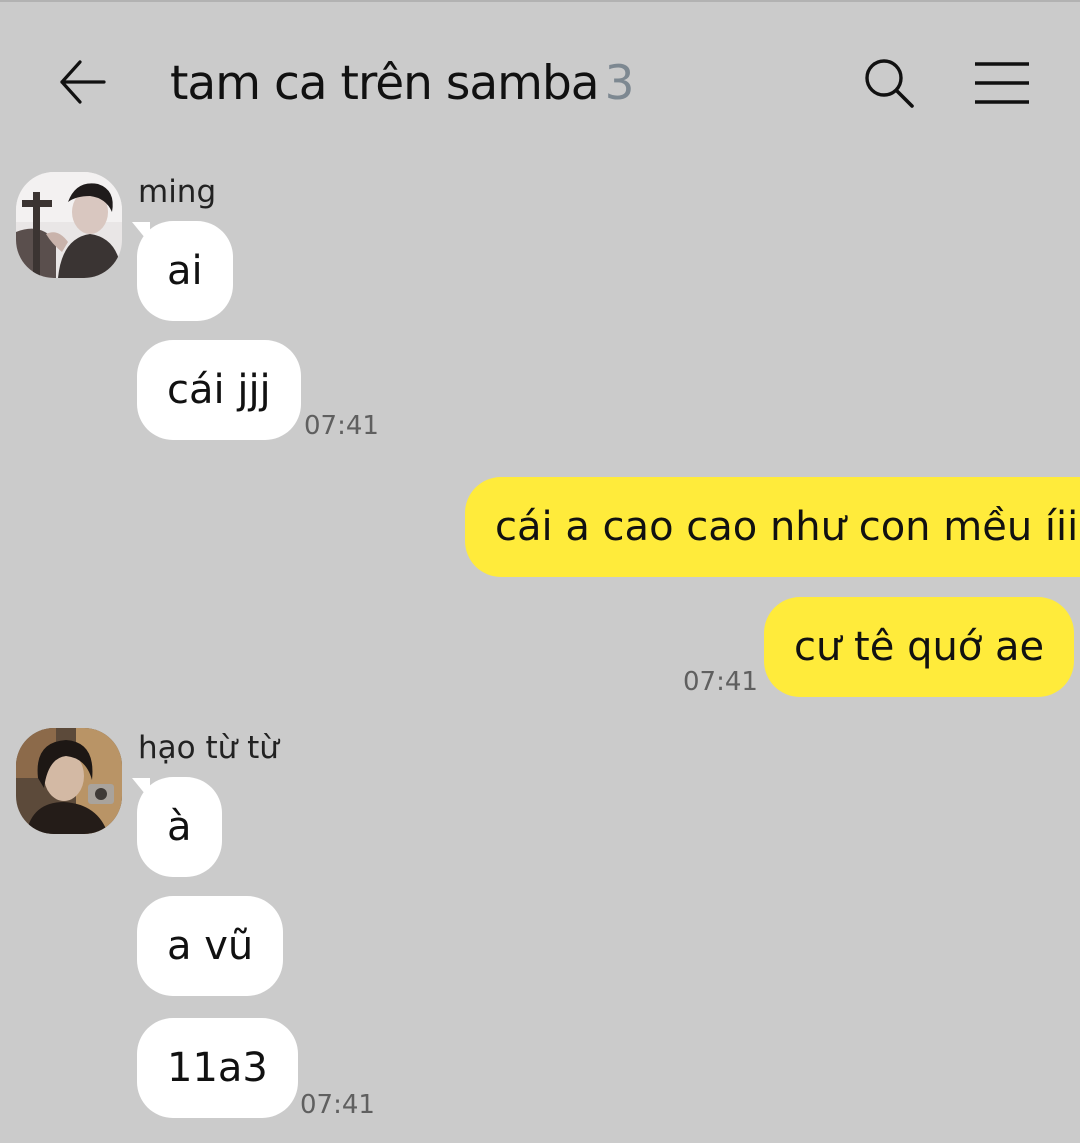  I want to click on search-button, so click(889, 83).